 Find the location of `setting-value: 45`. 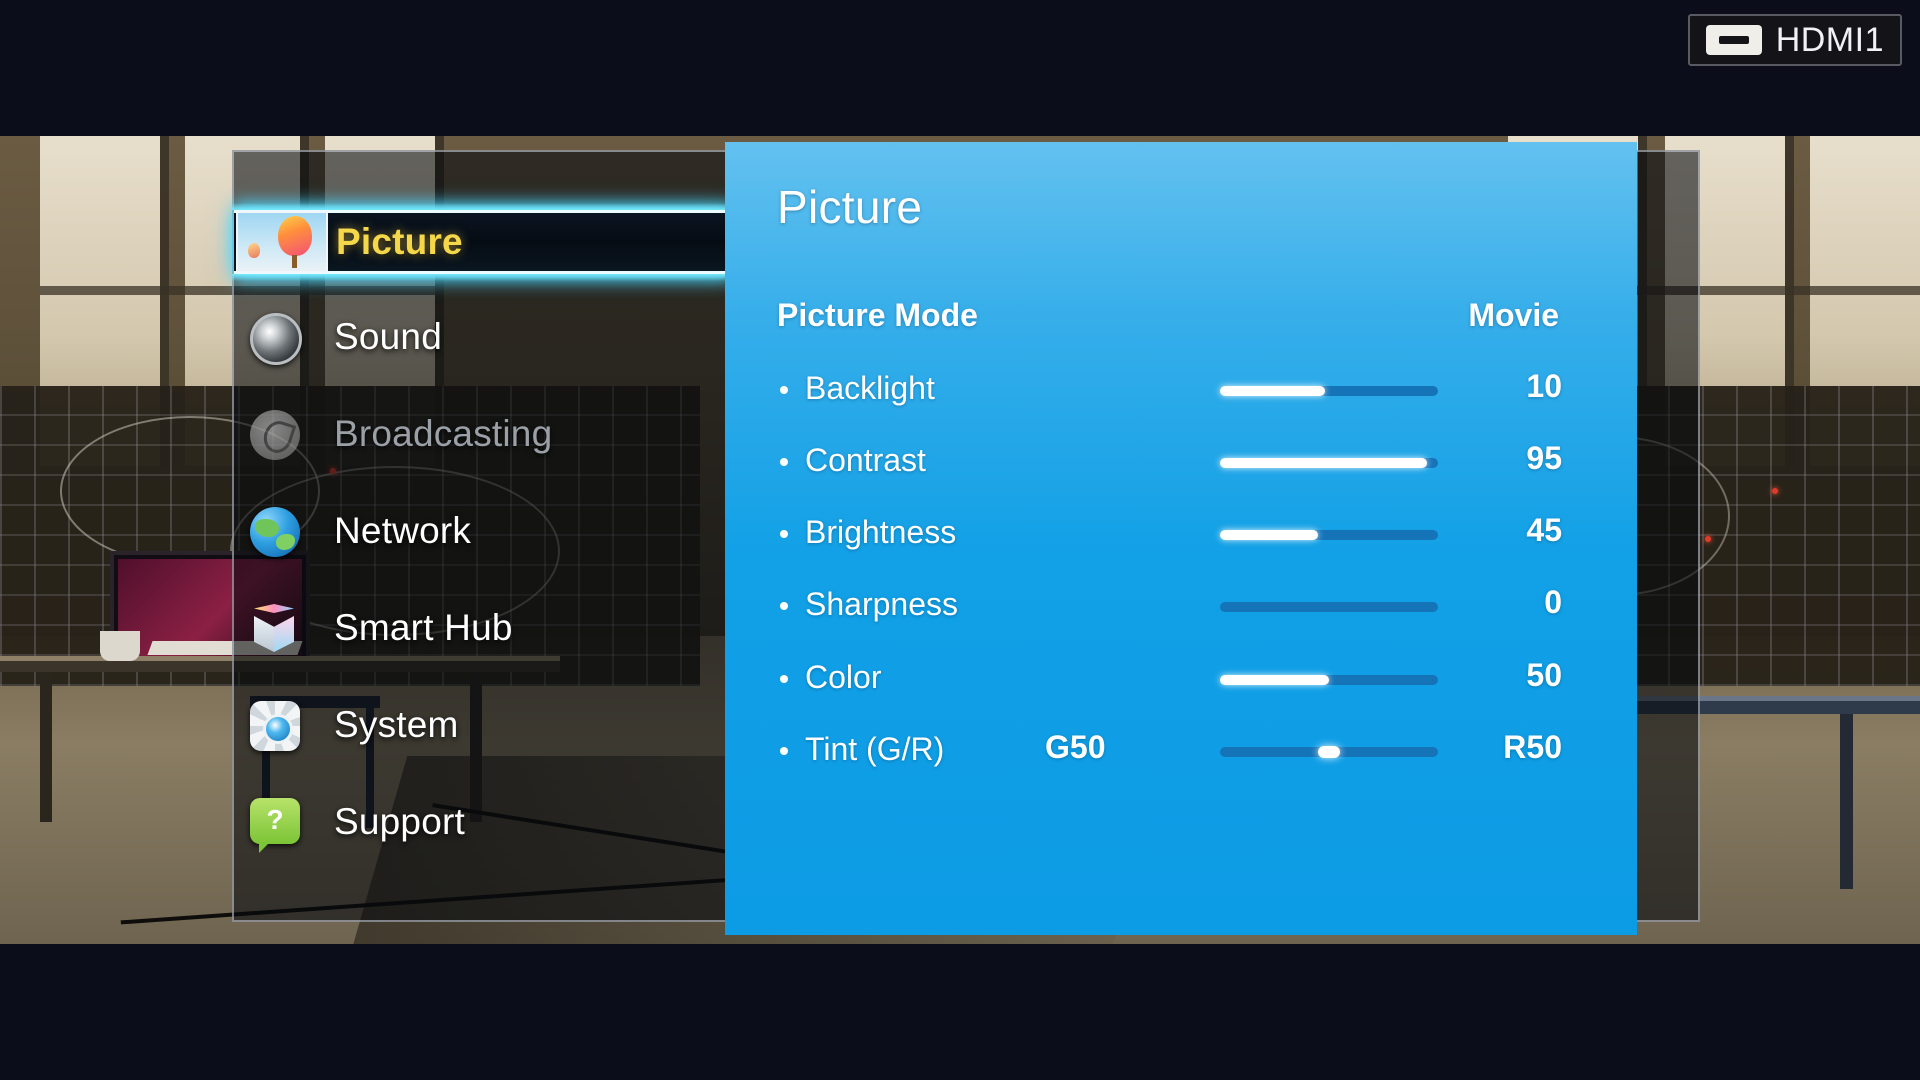

setting-value: 45 is located at coordinates (1544, 530).